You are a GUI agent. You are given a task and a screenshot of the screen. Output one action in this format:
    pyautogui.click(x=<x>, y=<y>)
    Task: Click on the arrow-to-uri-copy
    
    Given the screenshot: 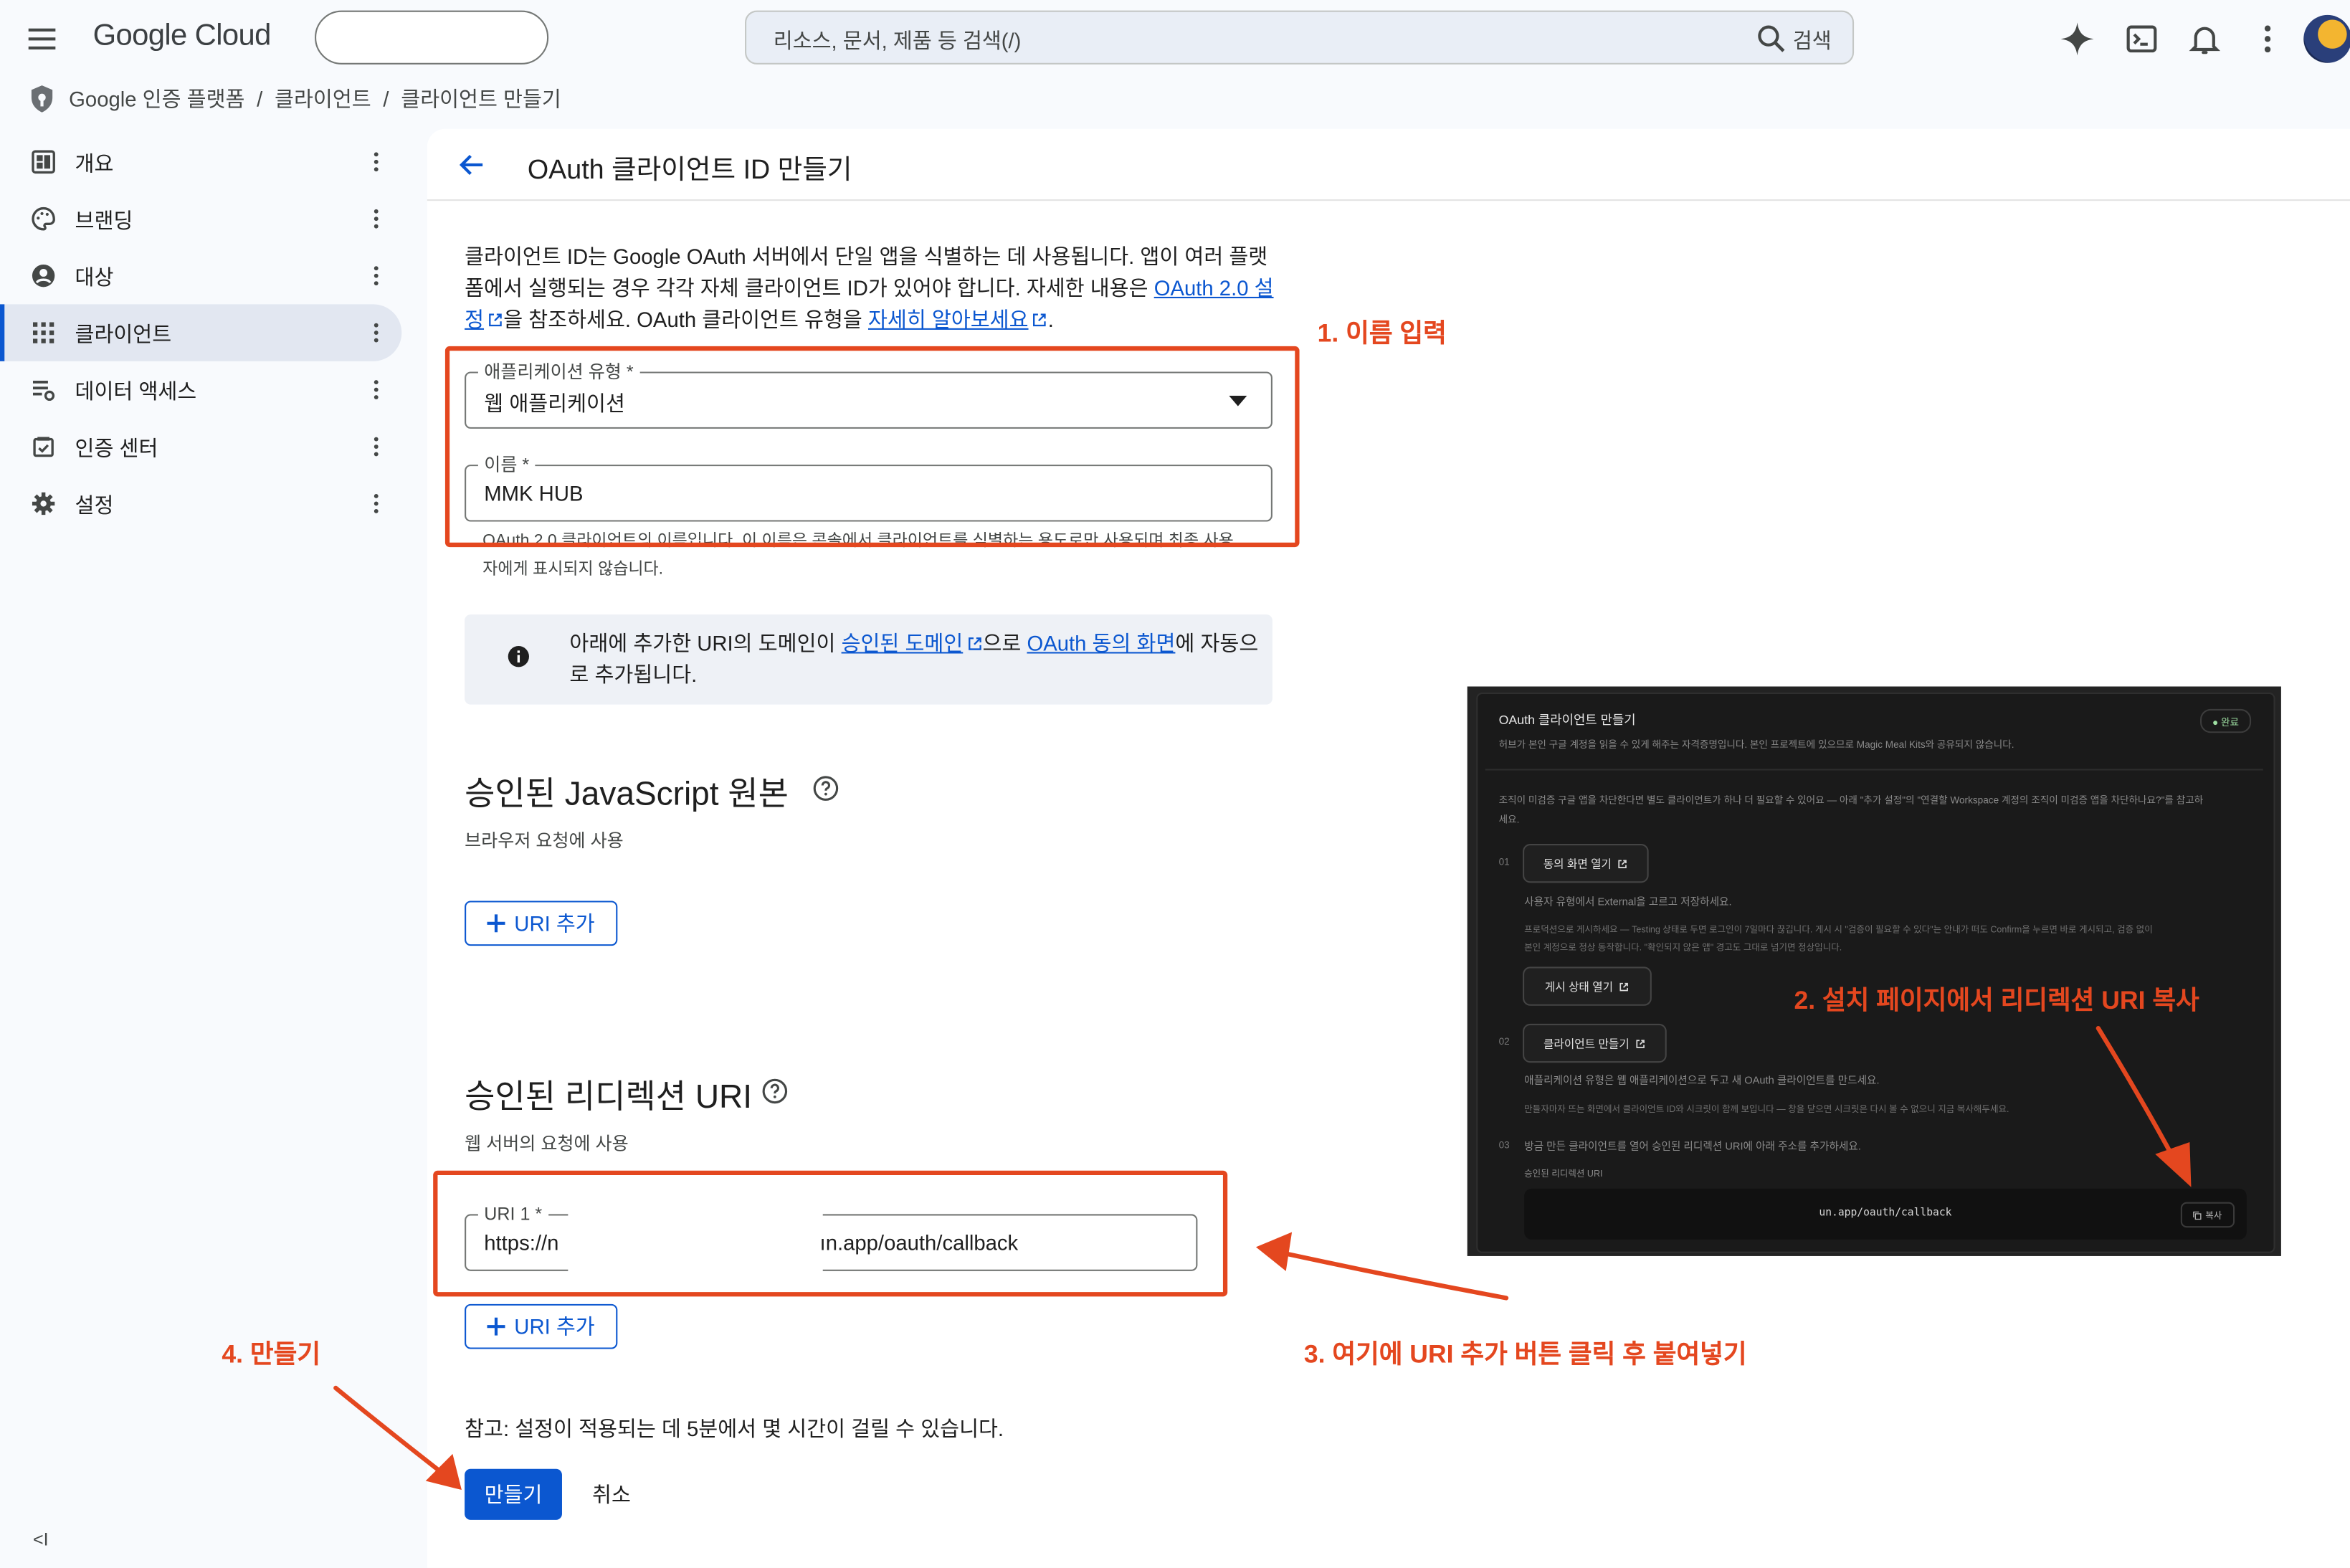 What is the action you would take?
    pyautogui.click(x=2138, y=1096)
    